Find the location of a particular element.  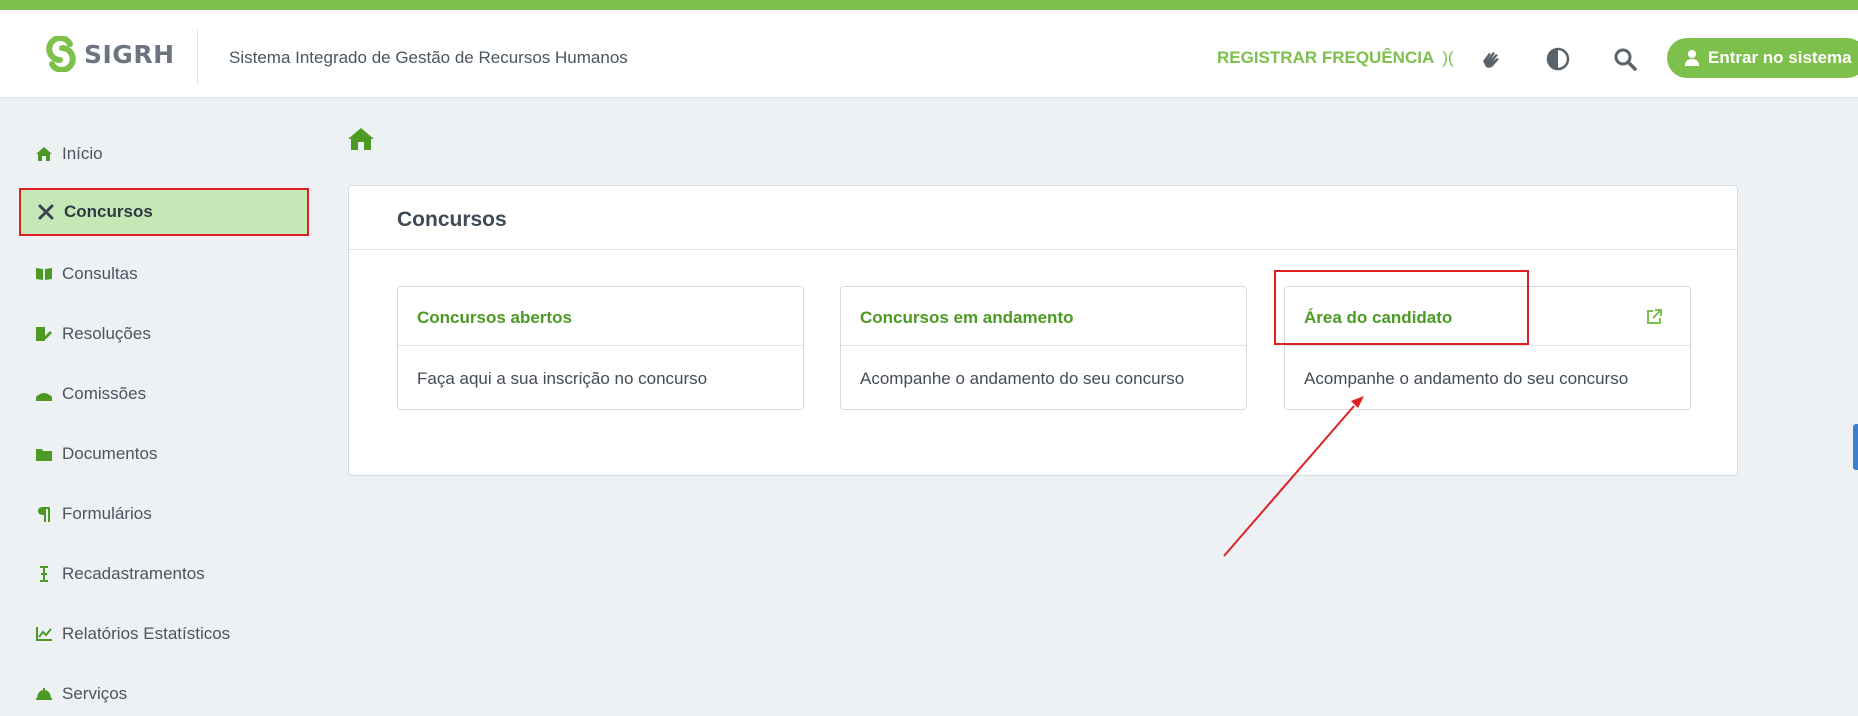

sidebar-item-label: Concursos is located at coordinates (108, 211).